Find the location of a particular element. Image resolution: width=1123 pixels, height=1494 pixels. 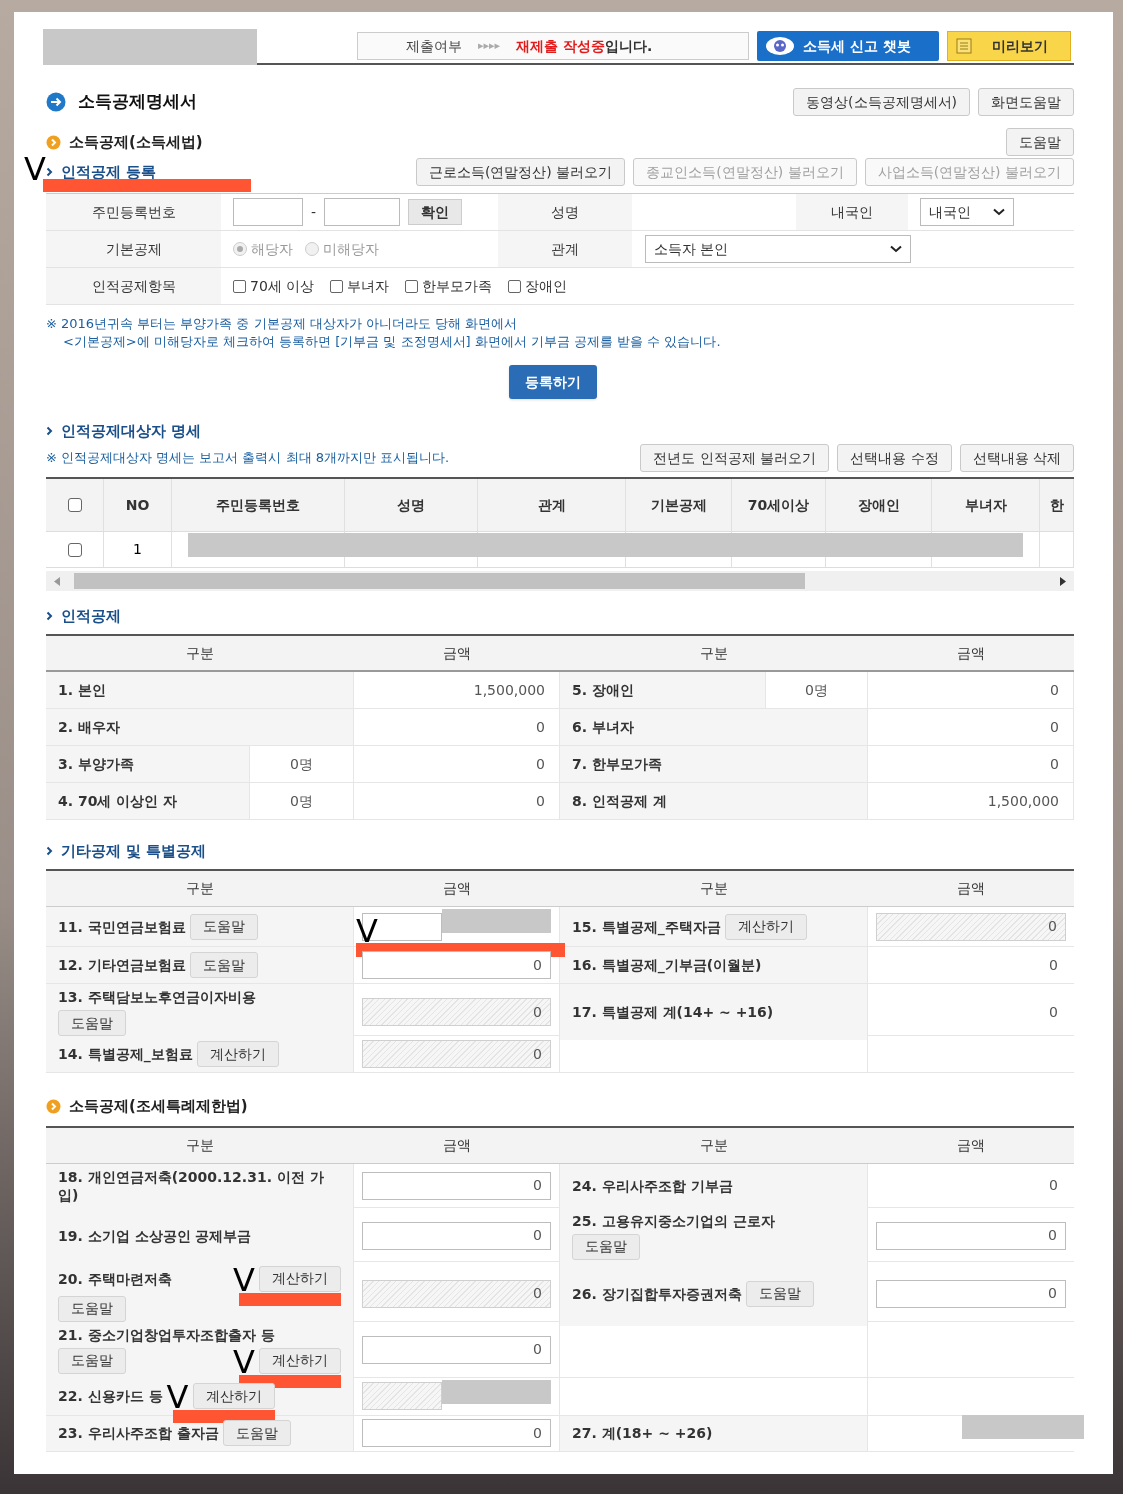

action-button: 선택내용 삭제 is located at coordinates (1016, 458).